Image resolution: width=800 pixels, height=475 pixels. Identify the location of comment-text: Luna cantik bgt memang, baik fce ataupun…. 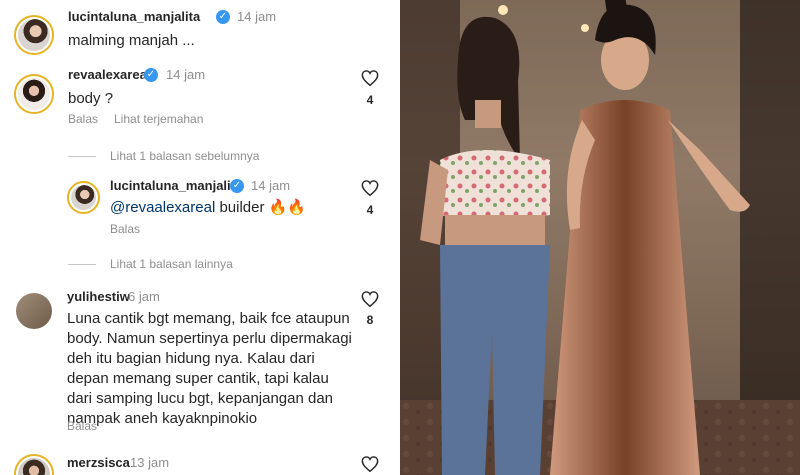
(209, 368).